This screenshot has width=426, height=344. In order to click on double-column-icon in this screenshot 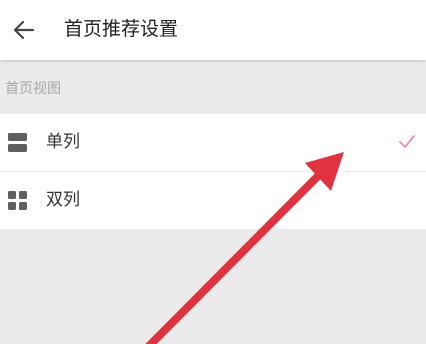, I will do `click(17, 200)`.